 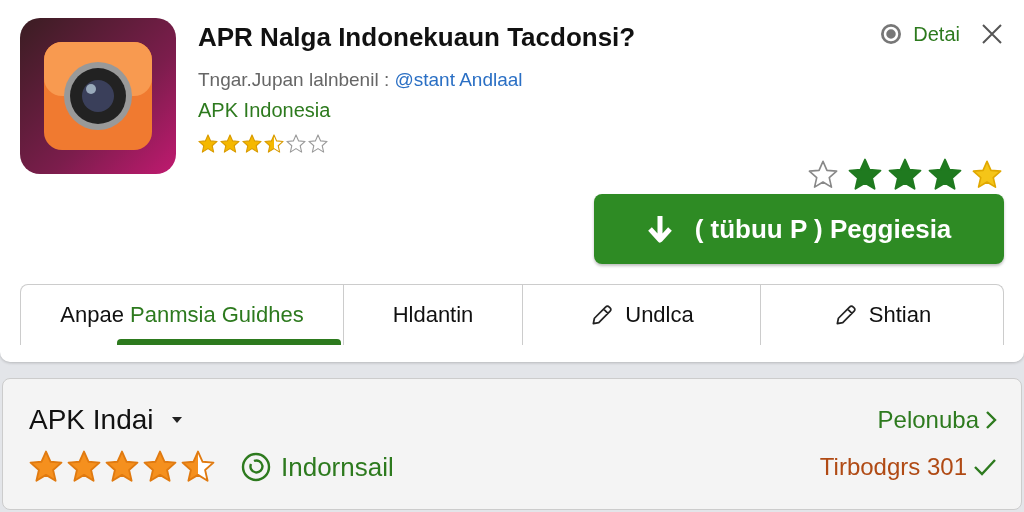 I want to click on tab: Undlca, so click(x=642, y=315).